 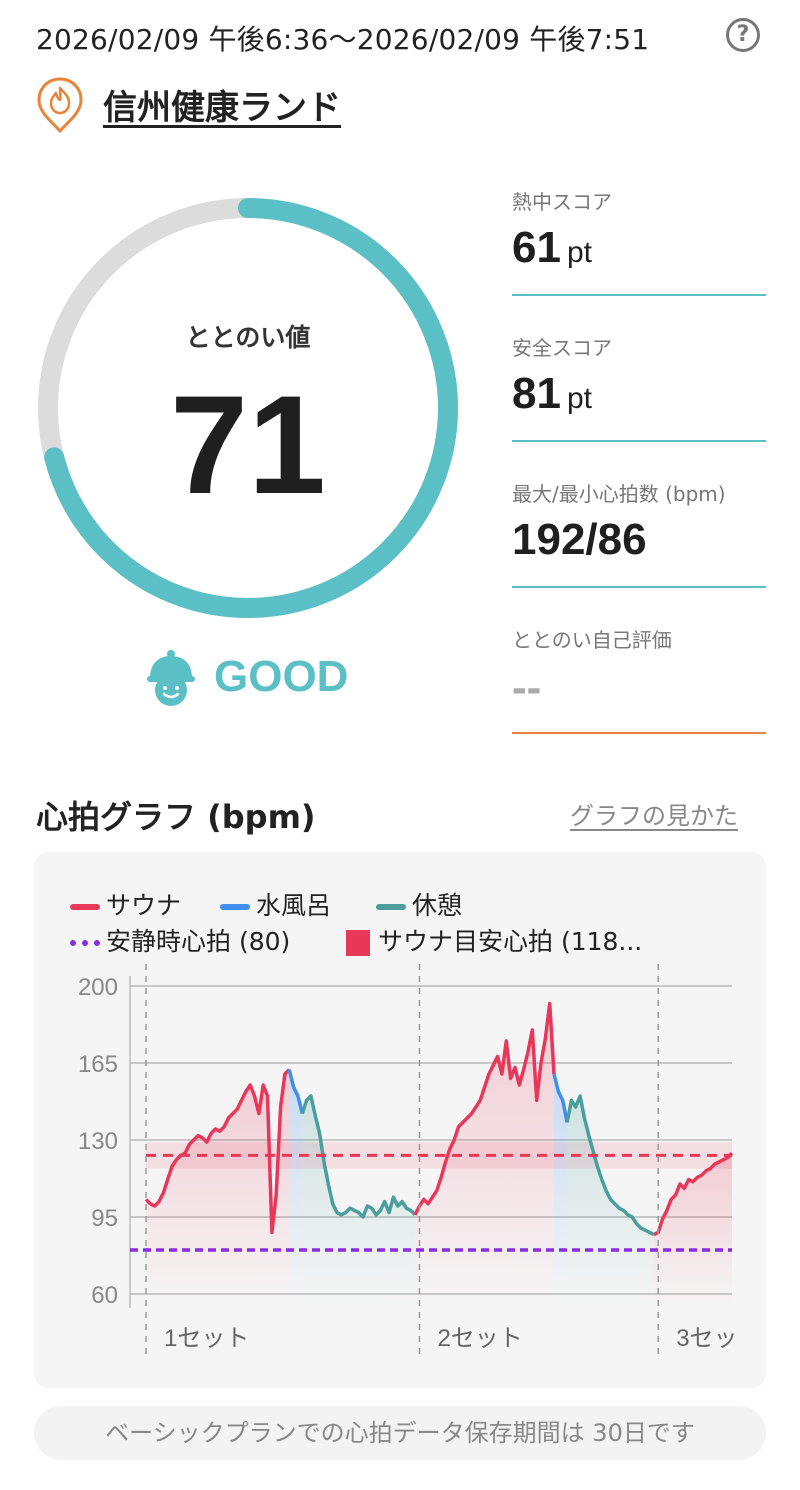 I want to click on mascot-icon, so click(x=171, y=680).